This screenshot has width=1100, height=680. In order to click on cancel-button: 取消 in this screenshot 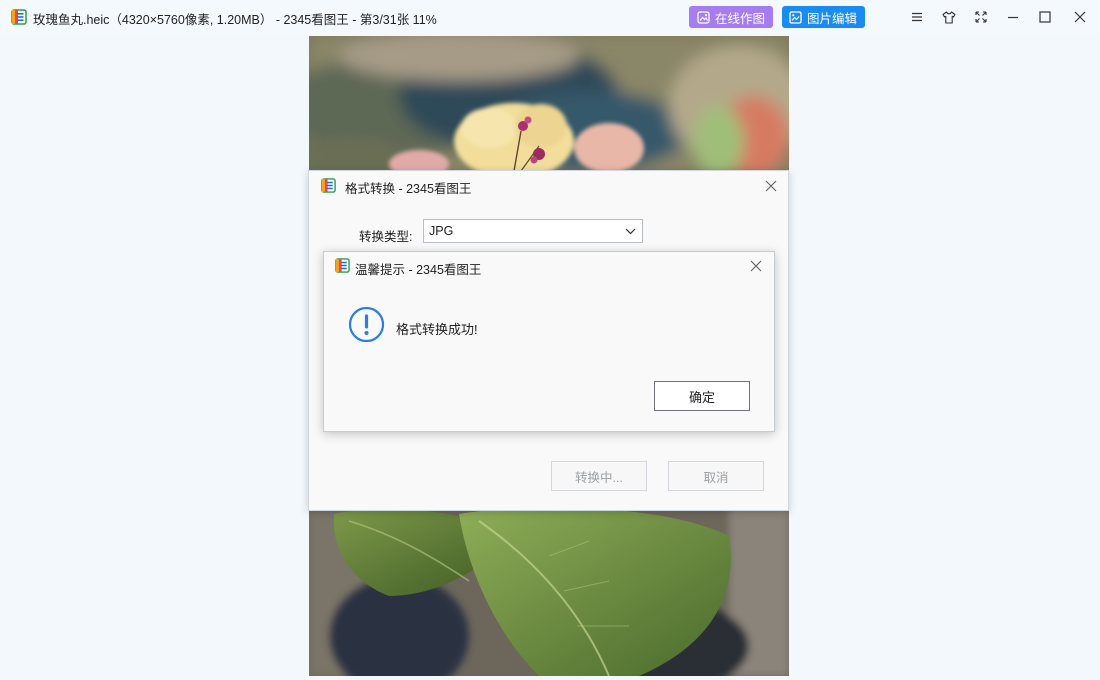, I will do `click(716, 476)`.